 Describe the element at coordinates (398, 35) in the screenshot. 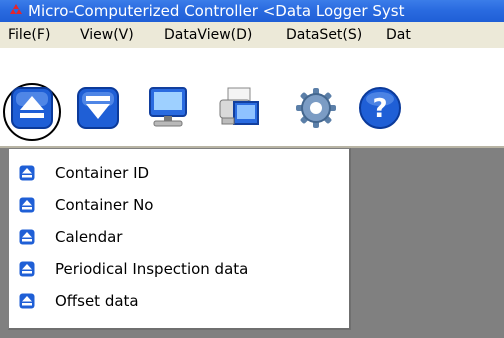

I see `menu-data-more: Dat` at that location.